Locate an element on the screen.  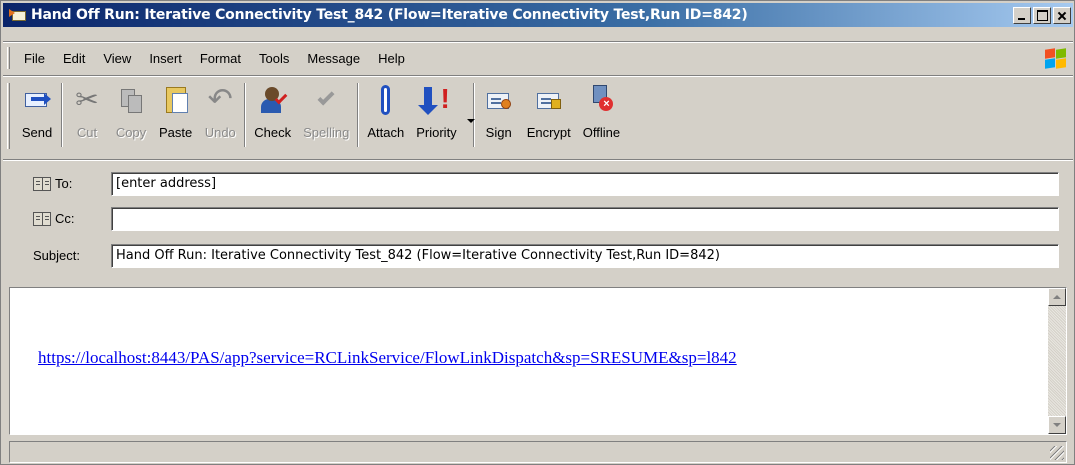
copy-label: Copy is located at coordinates (131, 132).